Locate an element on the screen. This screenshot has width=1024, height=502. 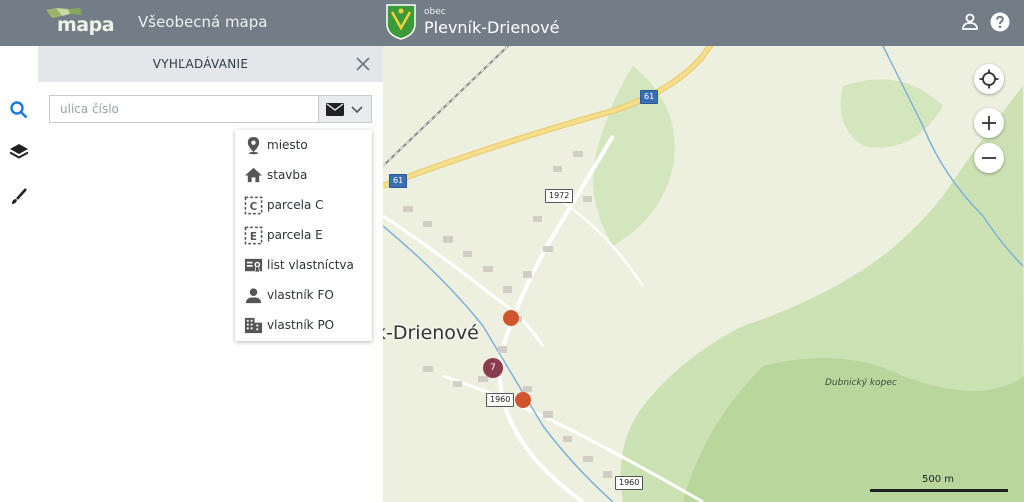
svg-text: C is located at coordinates (254, 207).